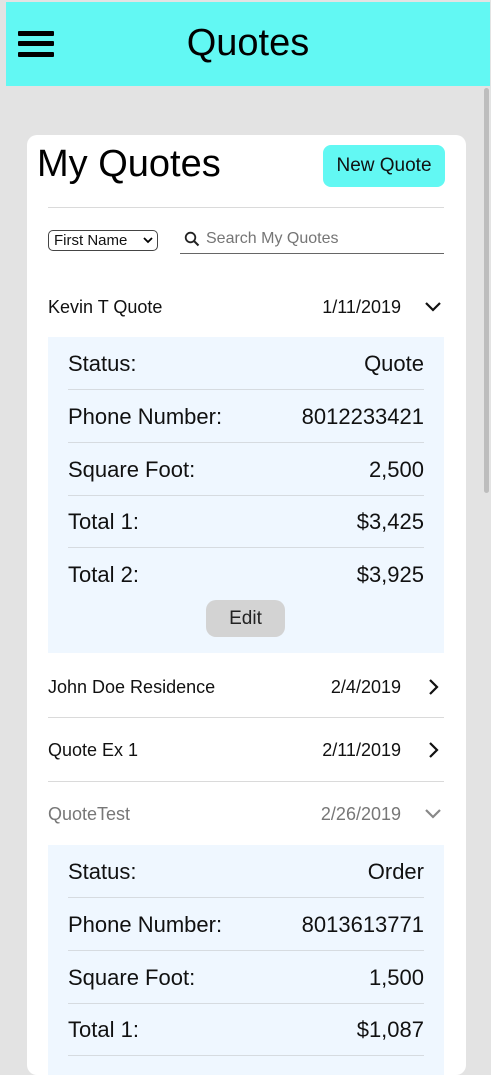  I want to click on search-field, so click(312, 240).